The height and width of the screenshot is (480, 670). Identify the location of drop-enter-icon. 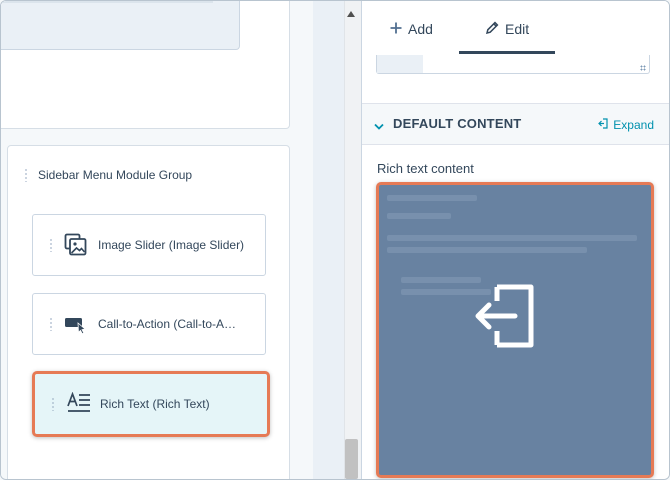
(507, 316).